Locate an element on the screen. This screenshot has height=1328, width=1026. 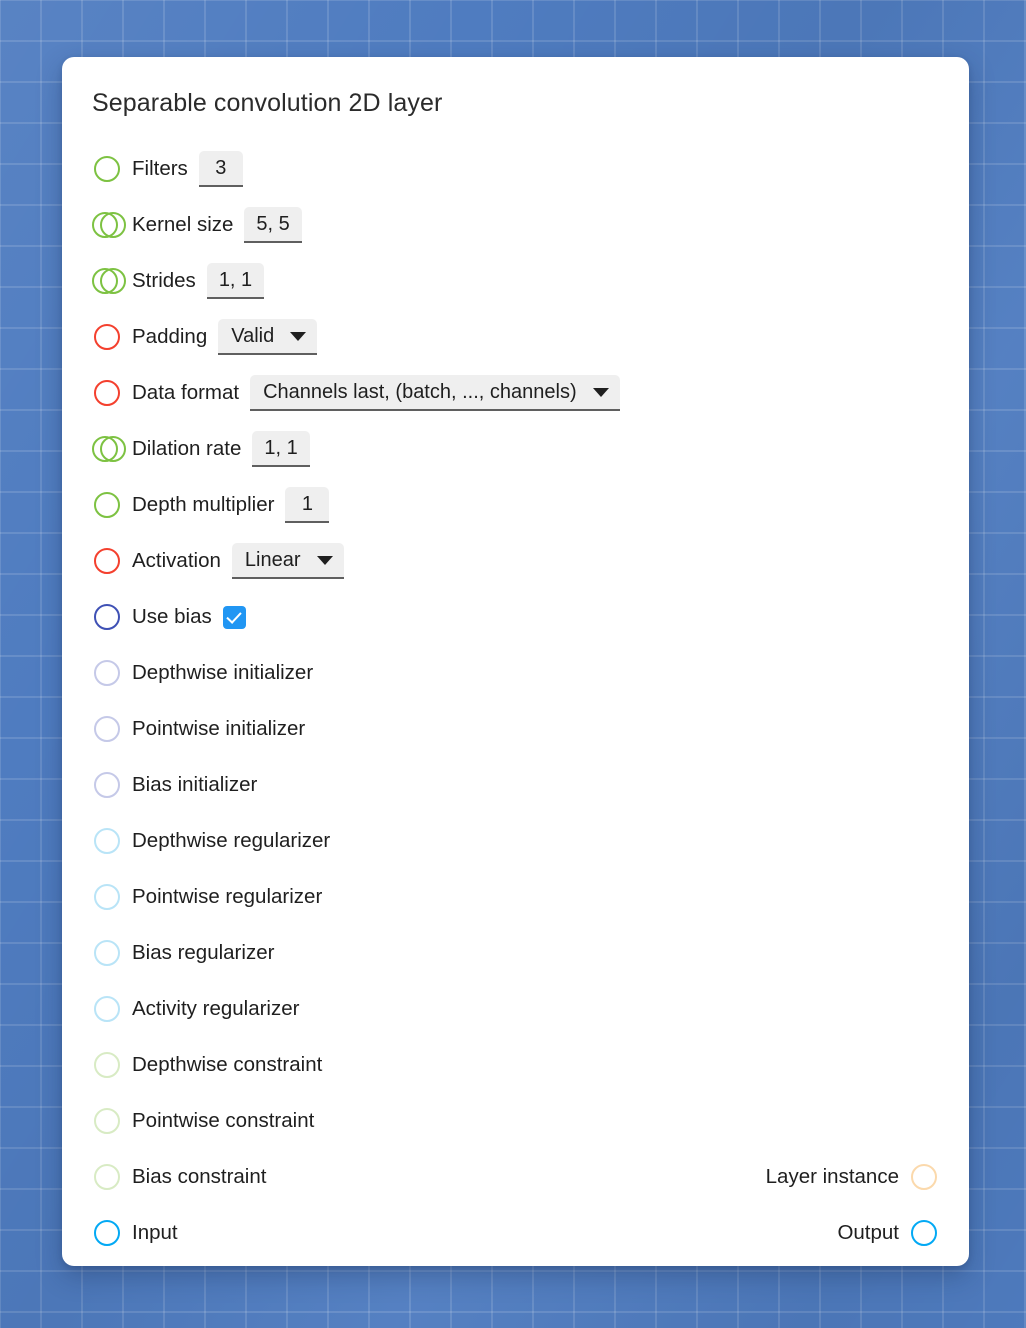
port-filters is located at coordinates (107, 169).